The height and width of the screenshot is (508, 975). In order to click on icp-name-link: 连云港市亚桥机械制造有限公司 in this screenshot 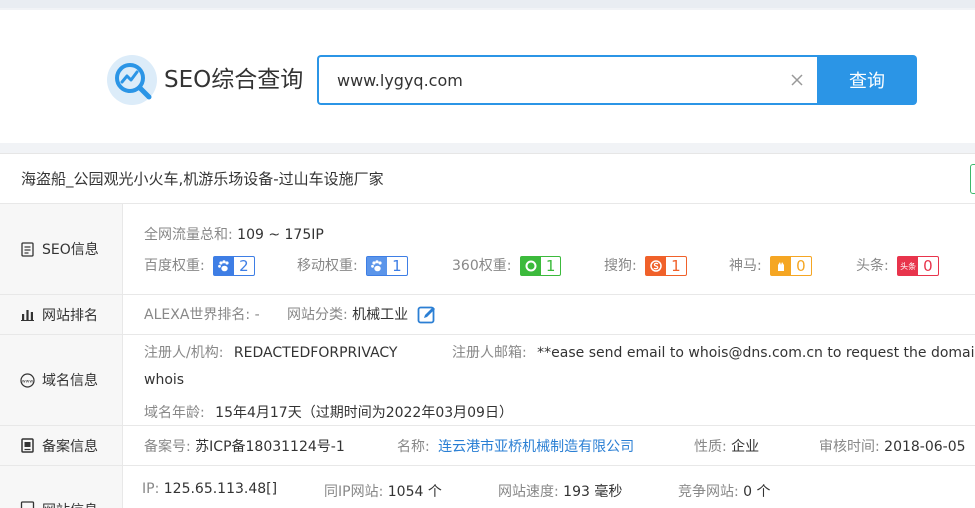, I will do `click(536, 447)`.